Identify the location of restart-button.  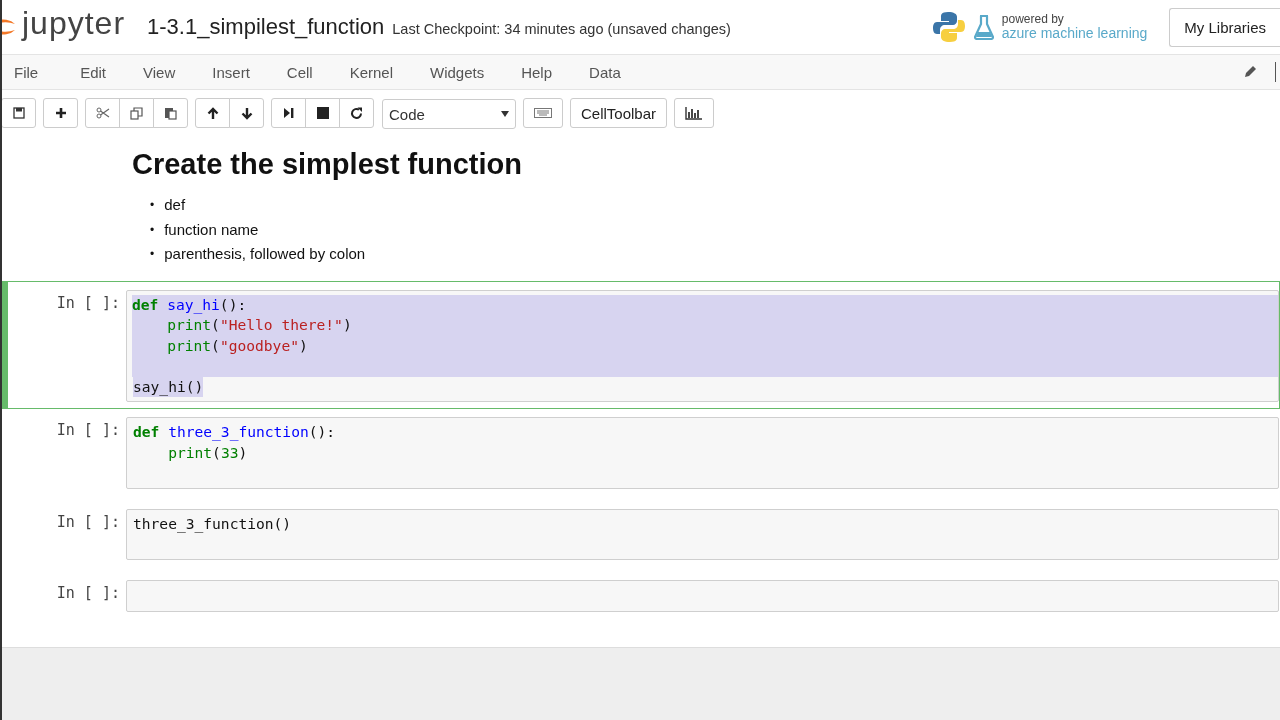
(356, 113).